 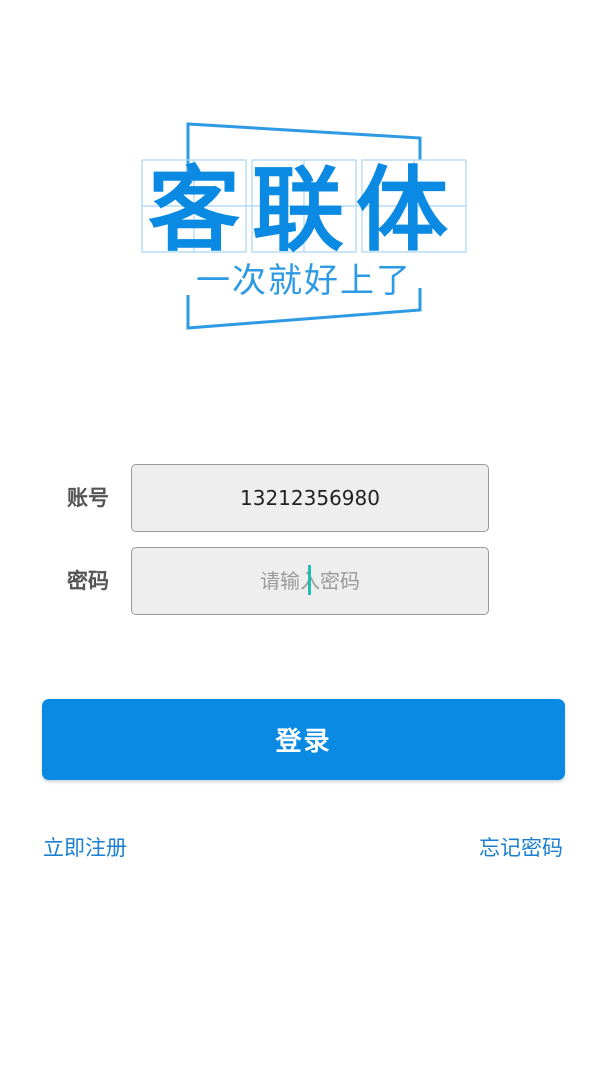 What do you see at coordinates (521, 848) in the screenshot?
I see `forgot-password-link: 忘记密码` at bounding box center [521, 848].